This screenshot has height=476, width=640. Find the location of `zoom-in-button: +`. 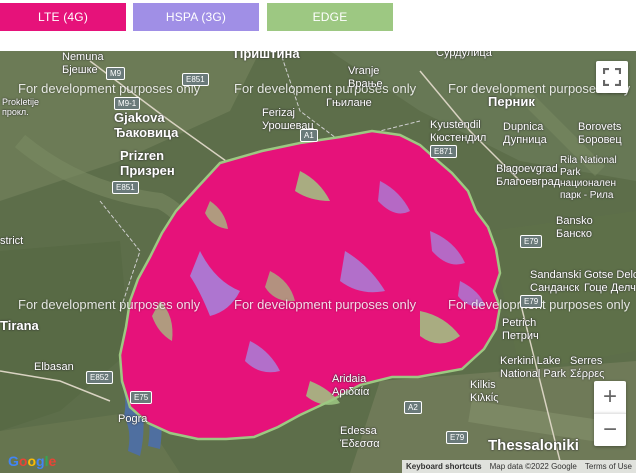

zoom-in-button: + is located at coordinates (610, 397).